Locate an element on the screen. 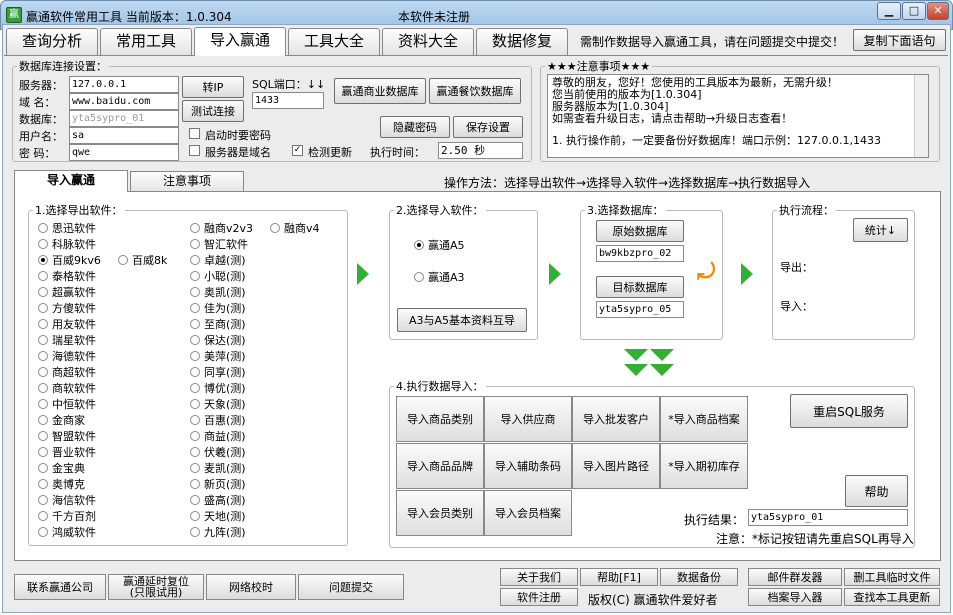 The height and width of the screenshot is (615, 953). import-opening-stock-button: *导入期初库存 is located at coordinates (704, 466).